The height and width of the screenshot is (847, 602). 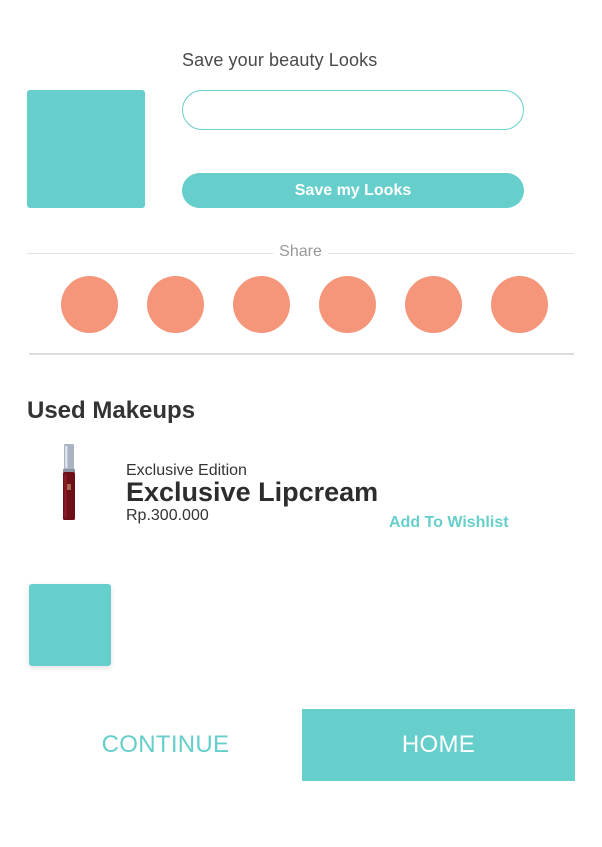 I want to click on share-label: Share, so click(x=300, y=251).